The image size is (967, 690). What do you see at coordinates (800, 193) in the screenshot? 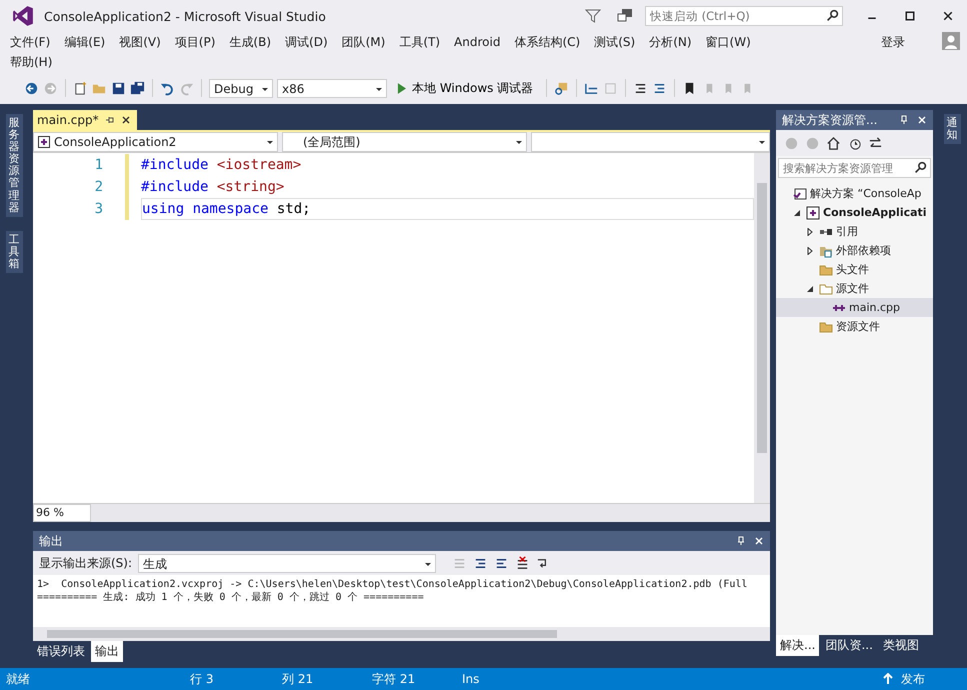
I see `solution-icon` at bounding box center [800, 193].